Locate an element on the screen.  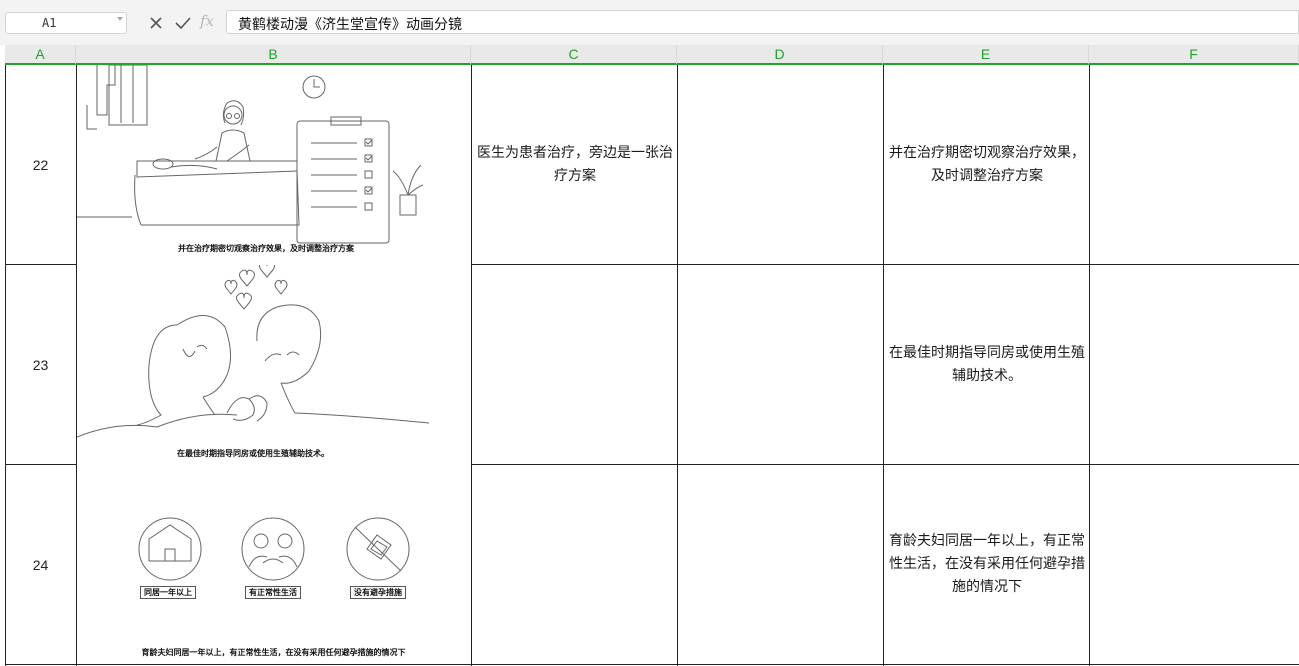
column-header-f: F is located at coordinates (1194, 55).